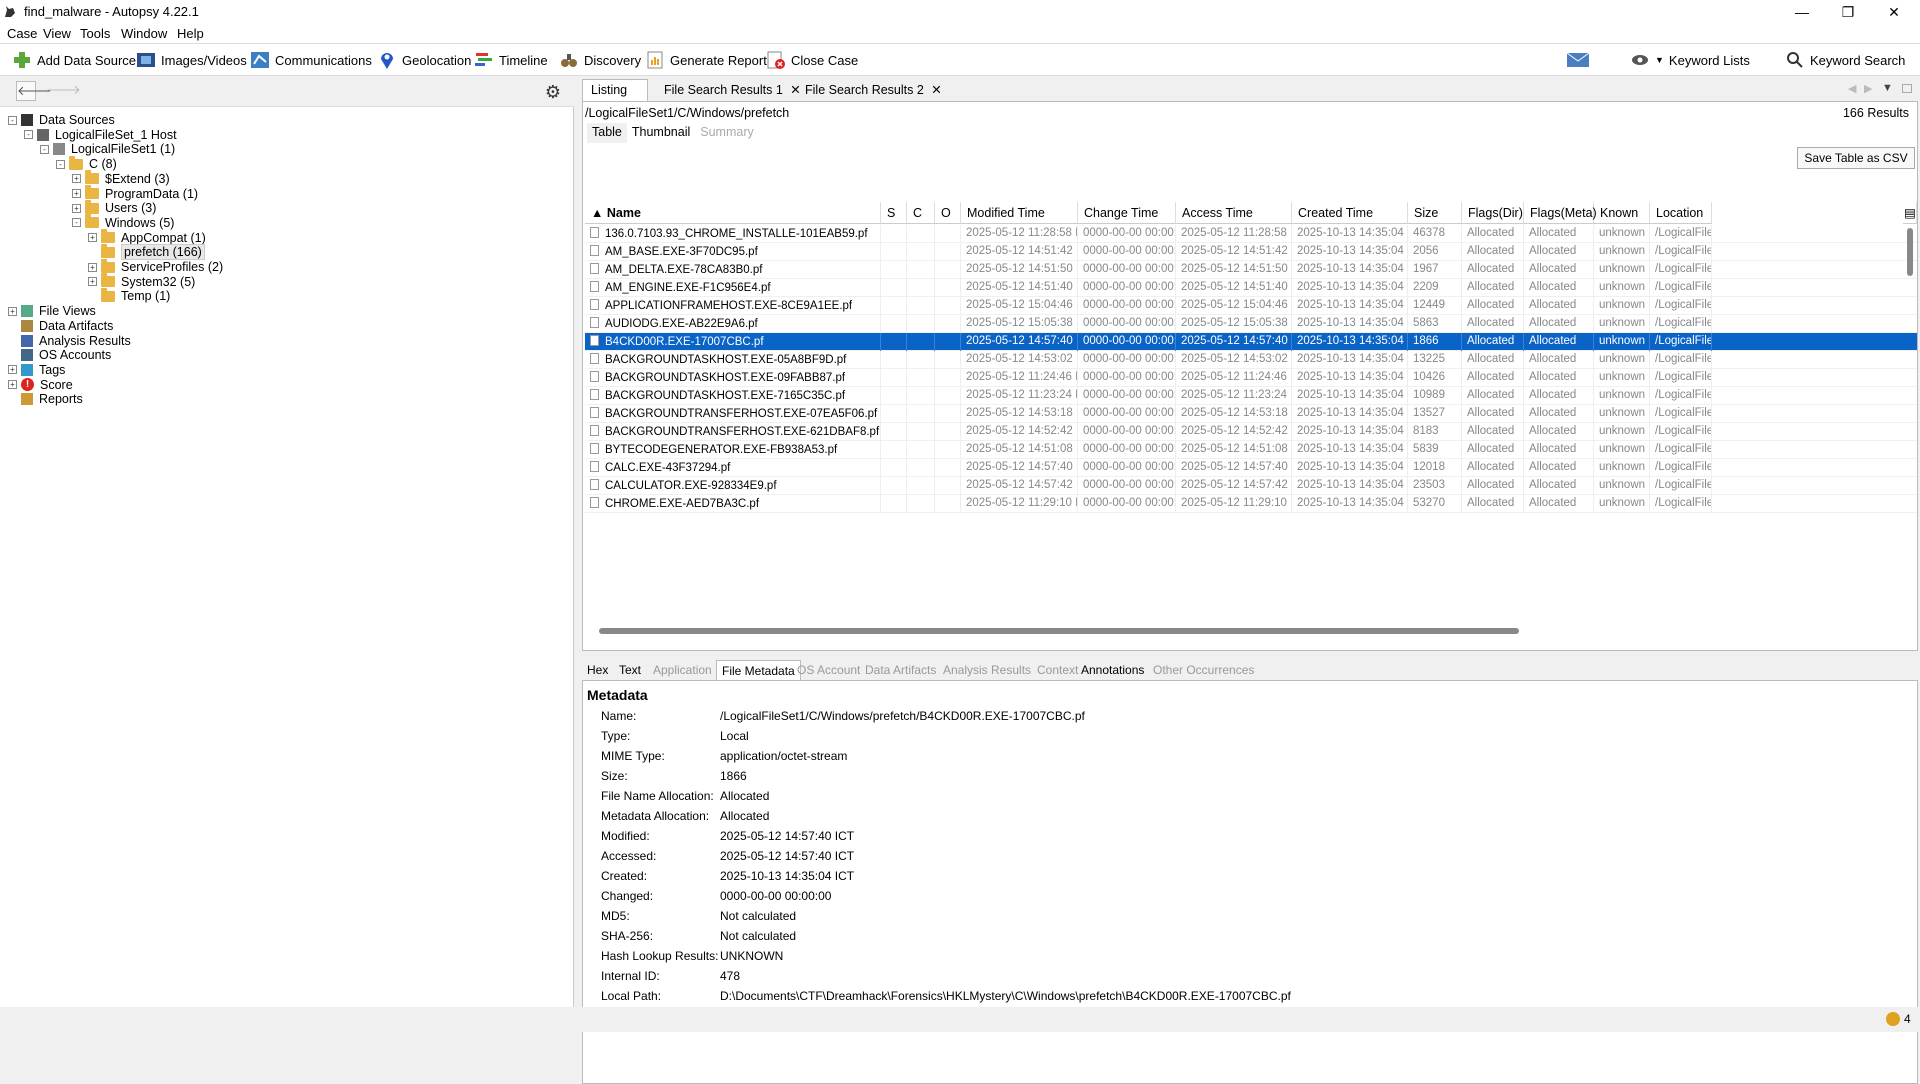  Describe the element at coordinates (1560, 213) in the screenshot. I see `column-header: Flags(Meta)` at that location.